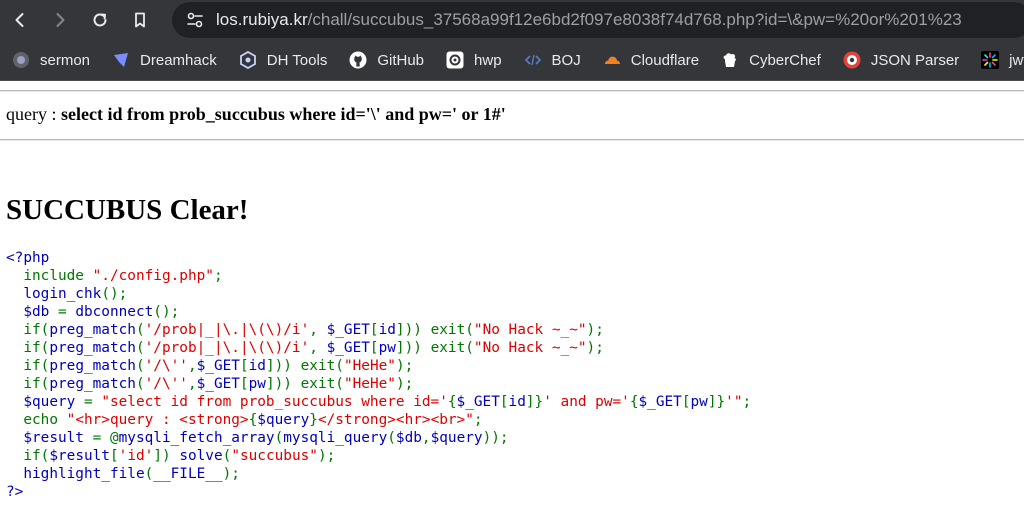 The width and height of the screenshot is (1024, 522). I want to click on bookmark-dreamhack: Dreamhack, so click(163, 60).